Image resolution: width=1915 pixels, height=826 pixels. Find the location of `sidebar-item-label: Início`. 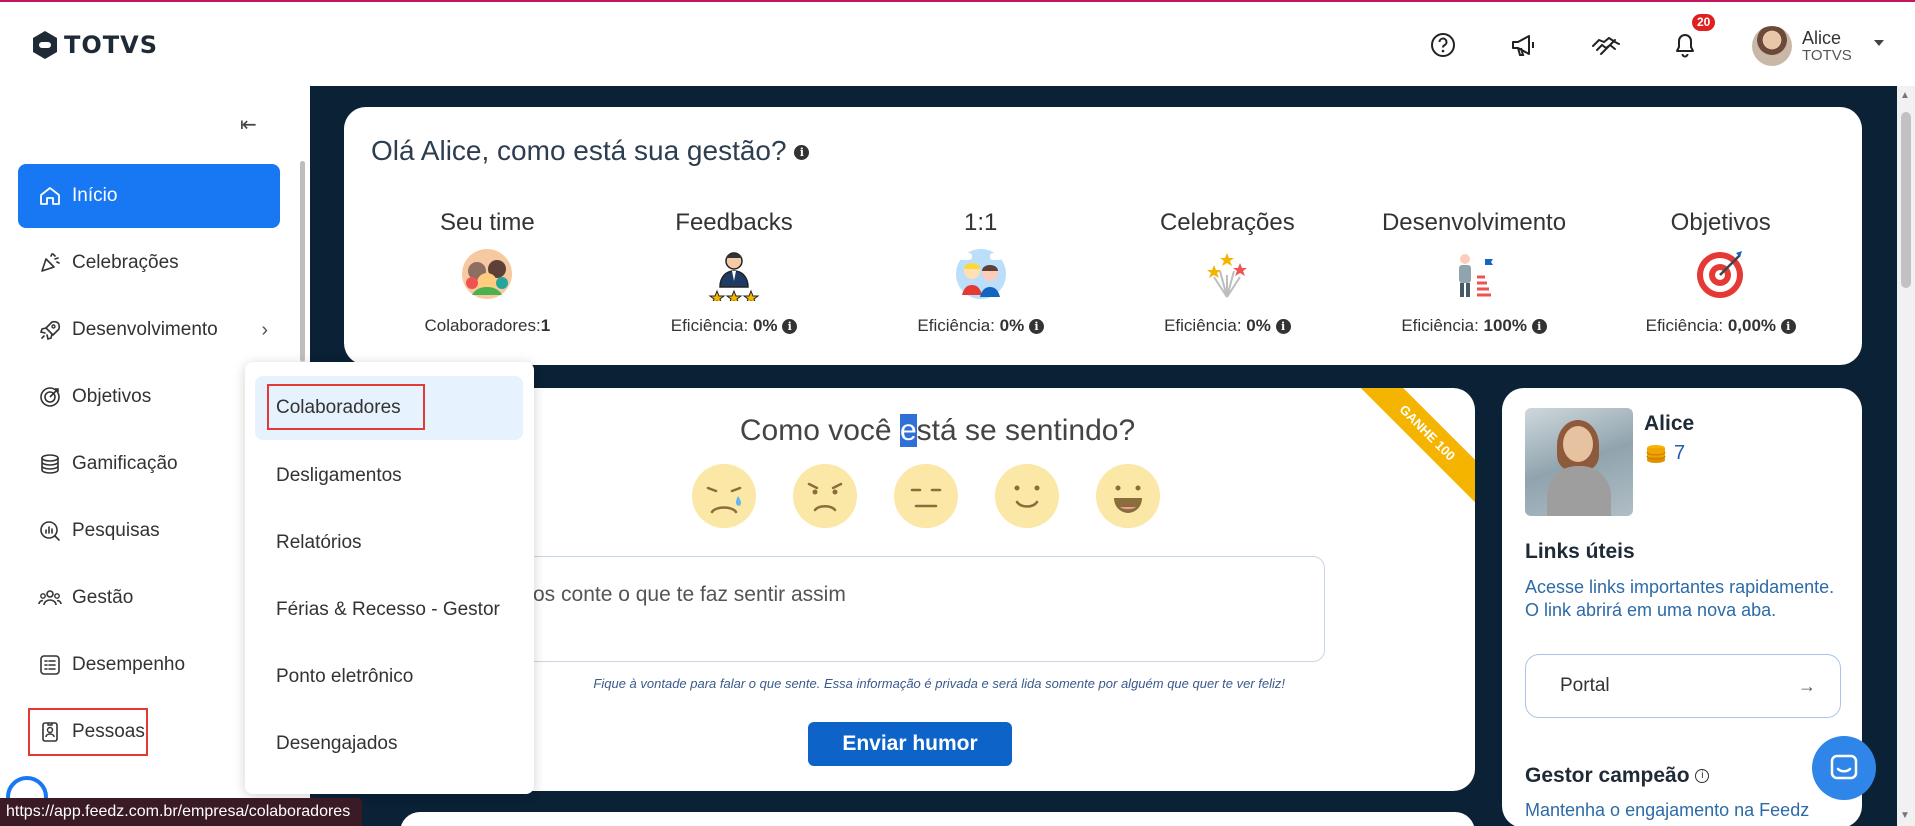

sidebar-item-label: Início is located at coordinates (95, 195).